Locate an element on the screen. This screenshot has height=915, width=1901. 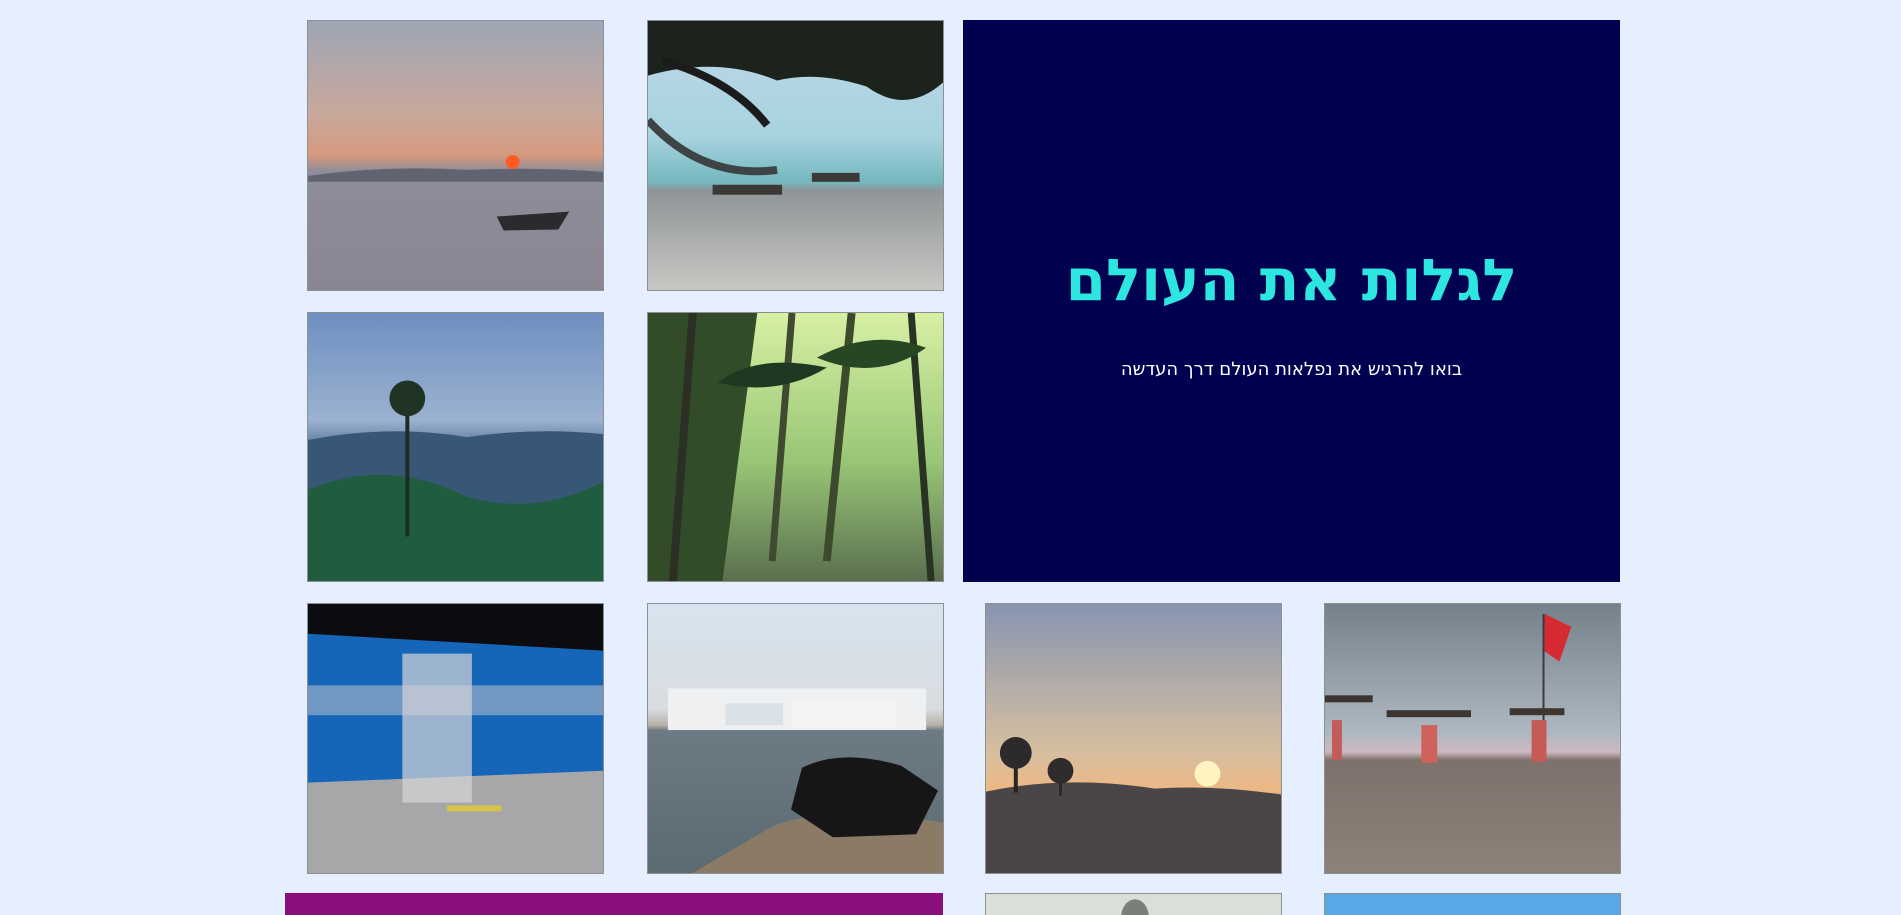
beach-people-photo is located at coordinates (1472, 738).